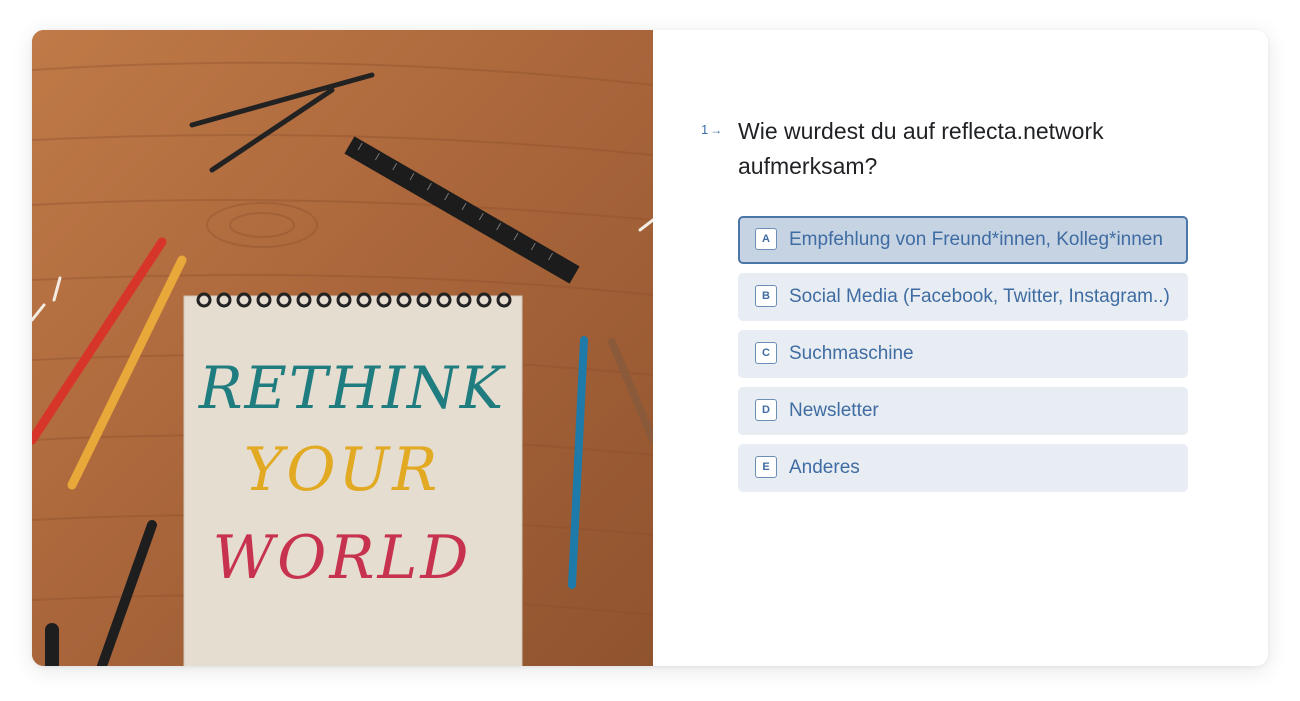  I want to click on question-number-text: 1, so click(705, 129).